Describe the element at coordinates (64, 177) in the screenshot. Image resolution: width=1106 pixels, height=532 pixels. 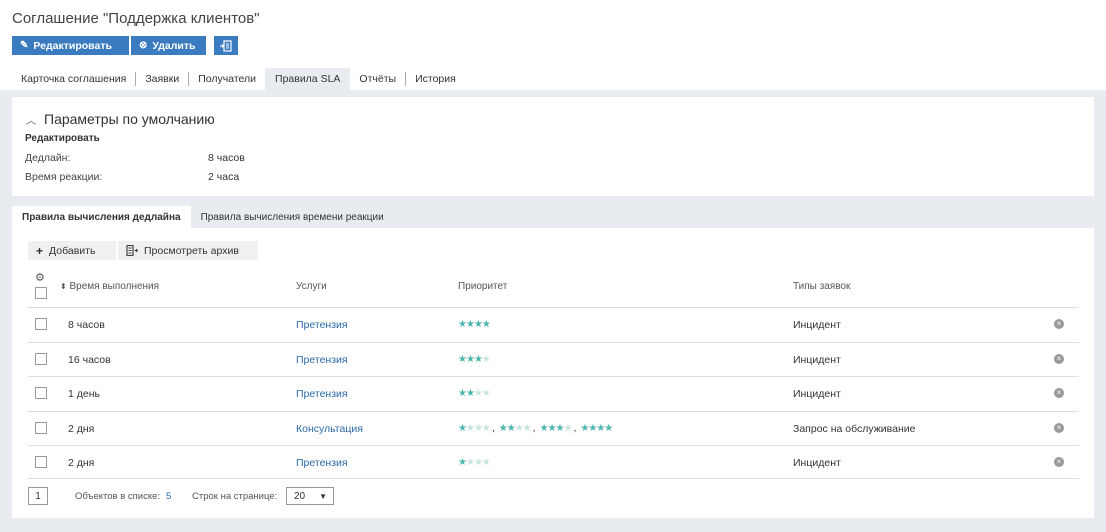
I see `reaction-label: Время реакции:` at that location.